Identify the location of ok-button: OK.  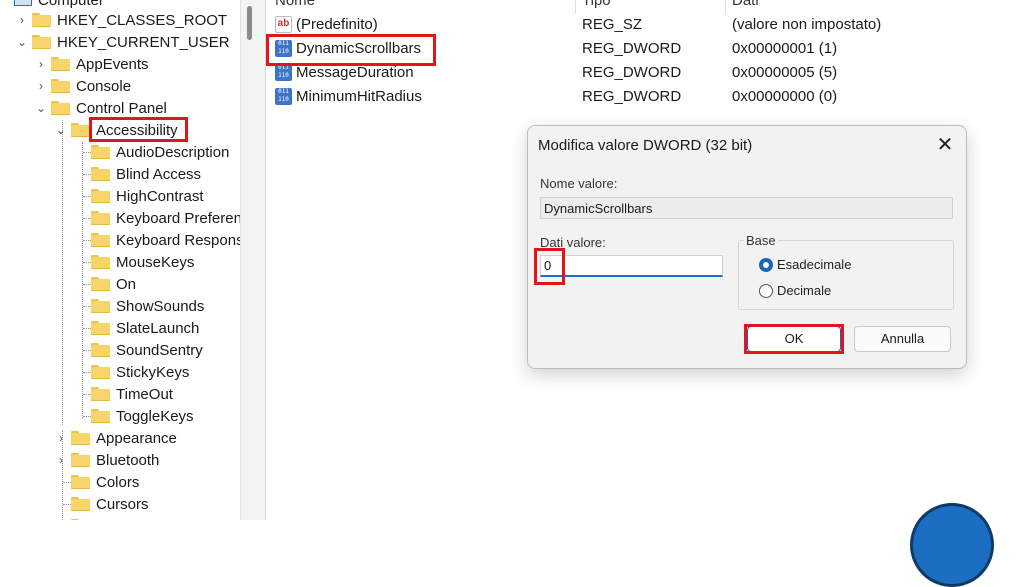
(794, 339).